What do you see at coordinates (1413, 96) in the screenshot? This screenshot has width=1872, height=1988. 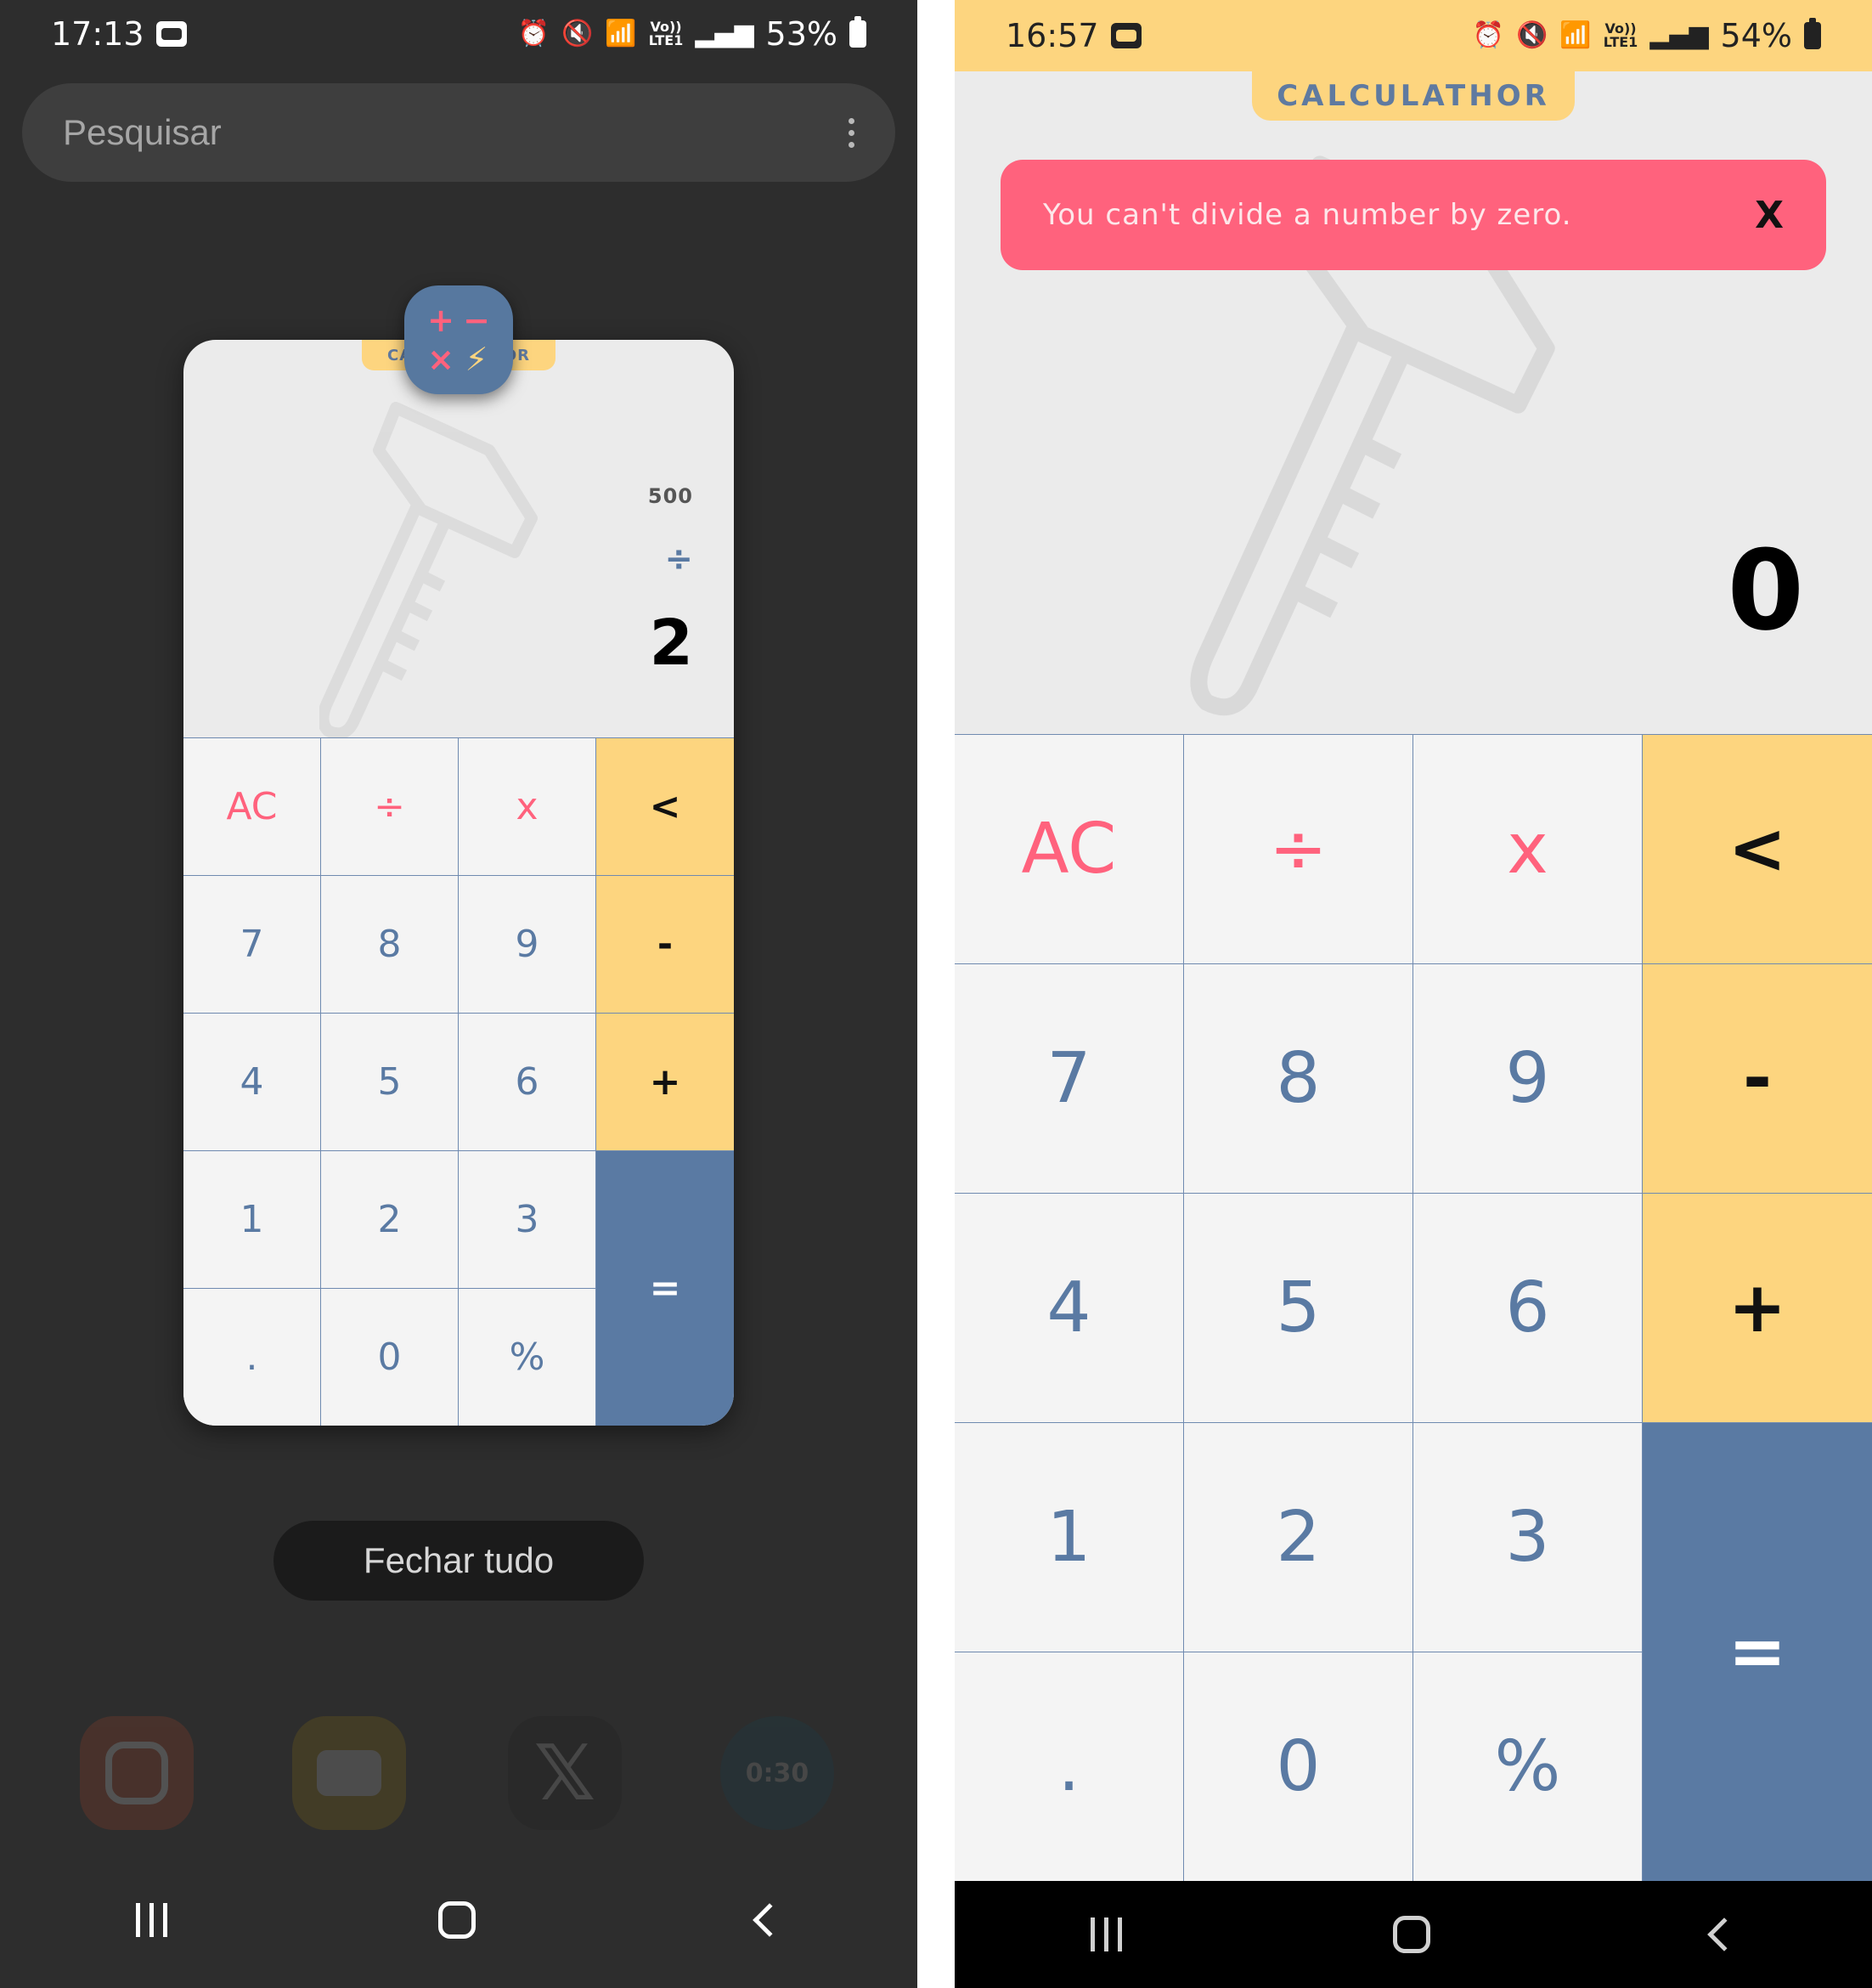 I see `app-title: CALCULATHOR` at bounding box center [1413, 96].